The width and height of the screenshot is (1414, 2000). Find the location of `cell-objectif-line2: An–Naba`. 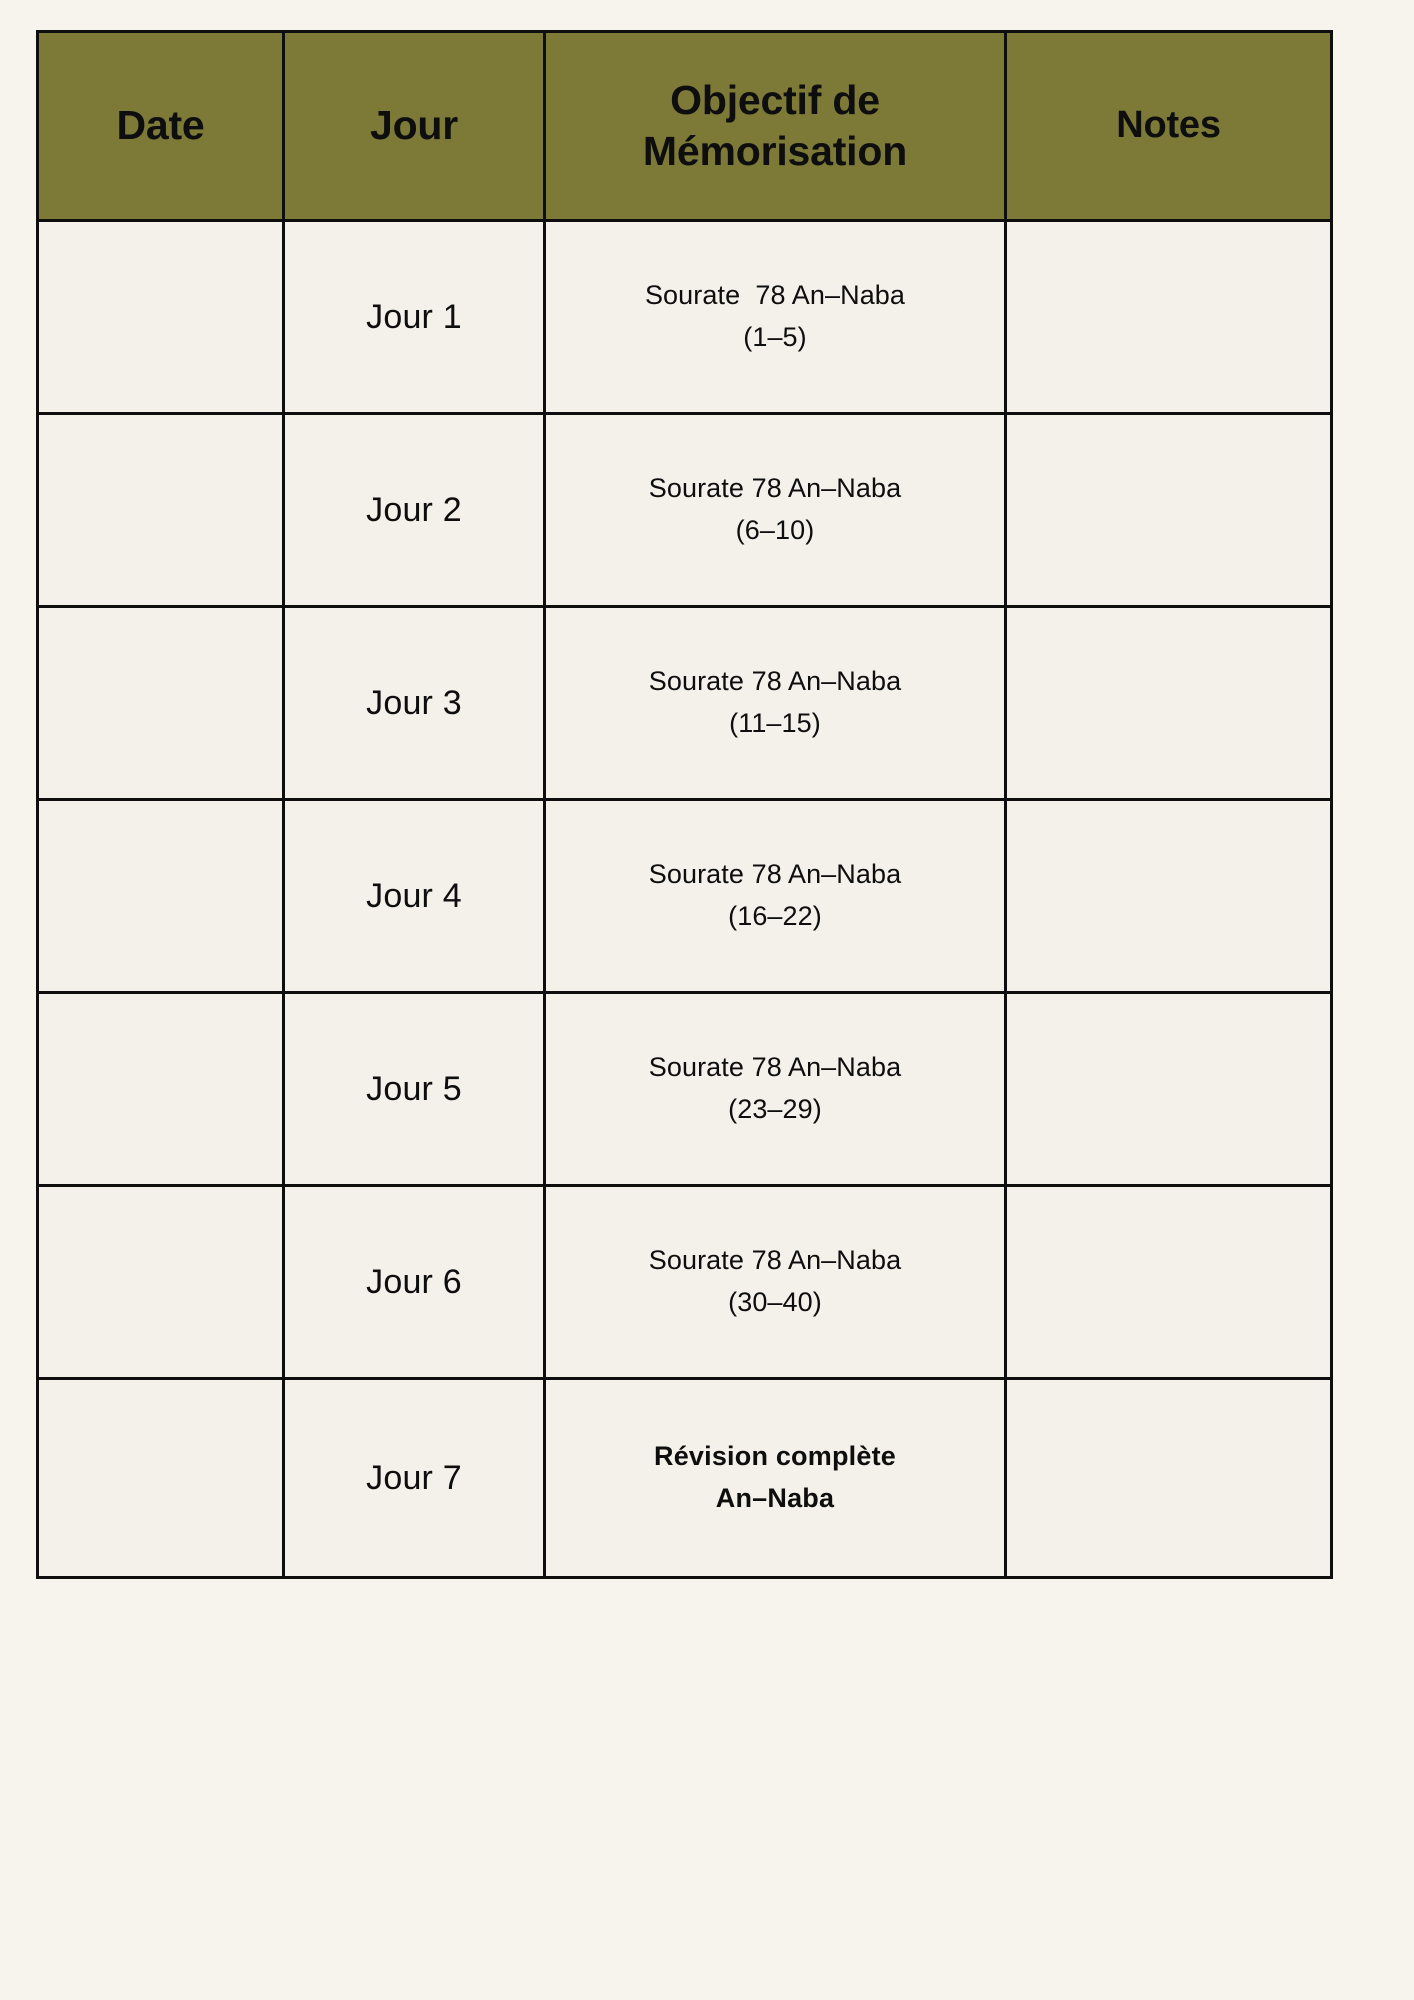

cell-objectif-line2: An–Naba is located at coordinates (775, 1498).